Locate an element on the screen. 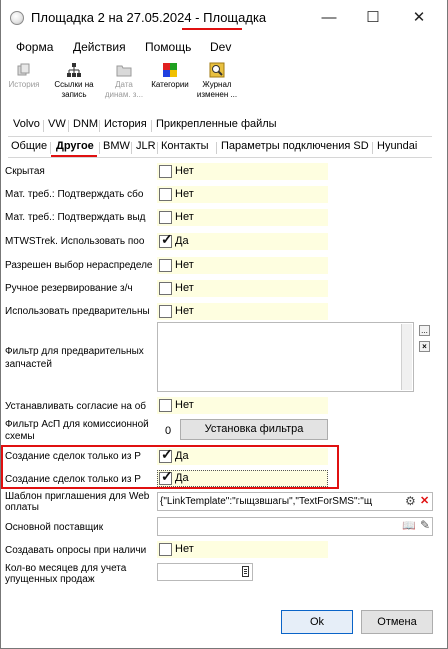  tab-row-1: Volvo VW DNM История Прикрепленные файлы is located at coordinates (224, 126).